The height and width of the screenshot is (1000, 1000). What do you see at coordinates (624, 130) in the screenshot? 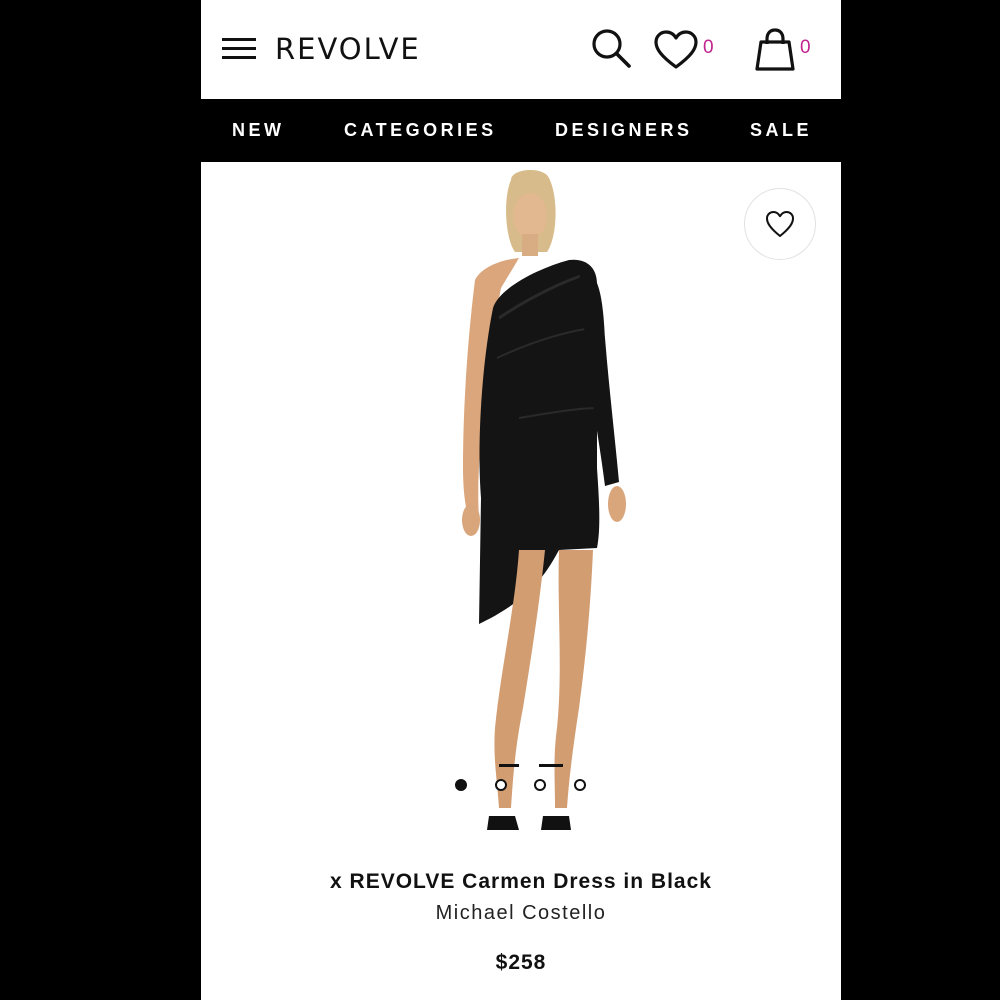
I see `nav-item-designers: DESIGNERS` at bounding box center [624, 130].